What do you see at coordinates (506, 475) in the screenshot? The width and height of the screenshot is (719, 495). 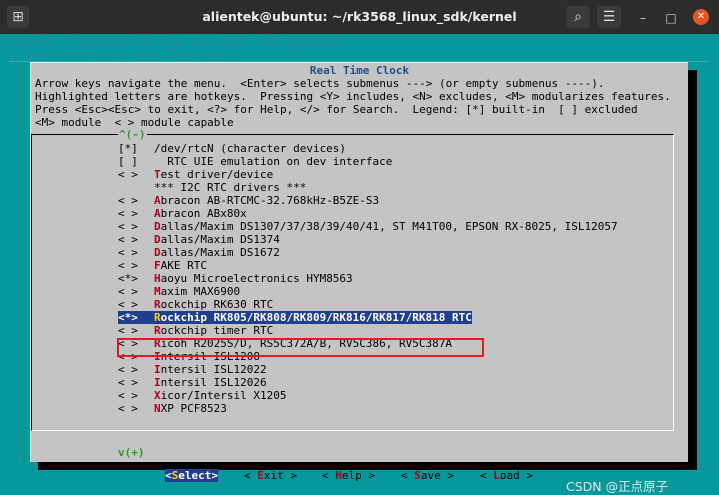 I see `load-button: < Load >` at bounding box center [506, 475].